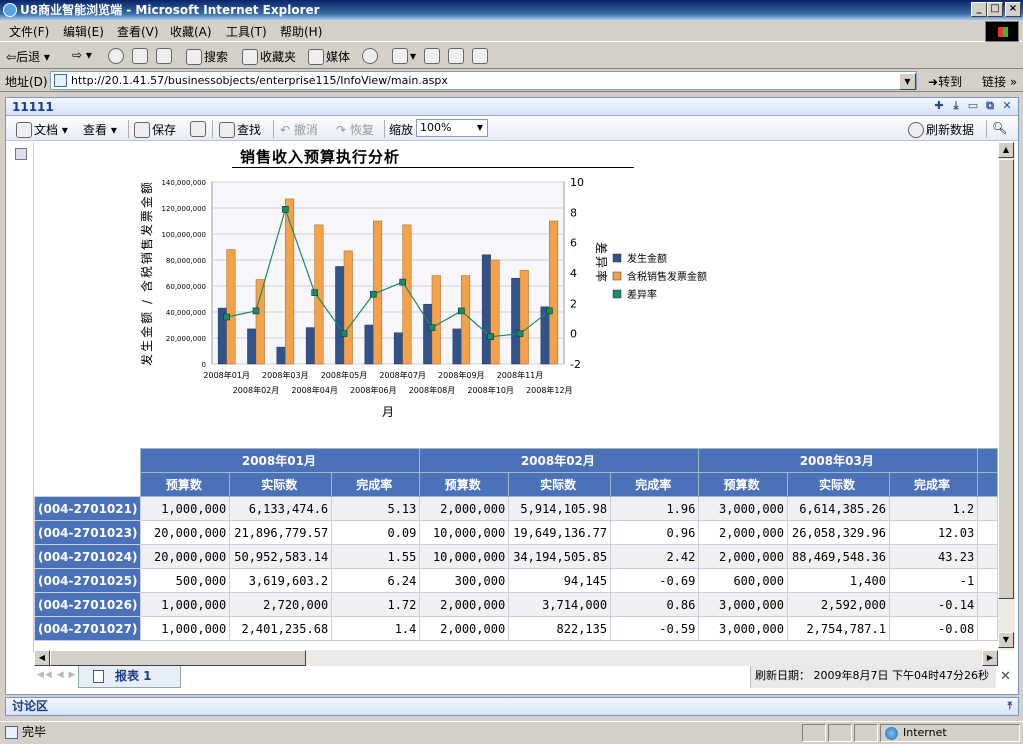  What do you see at coordinates (401, 130) in the screenshot?
I see `zoom-label: 缩放` at bounding box center [401, 130].